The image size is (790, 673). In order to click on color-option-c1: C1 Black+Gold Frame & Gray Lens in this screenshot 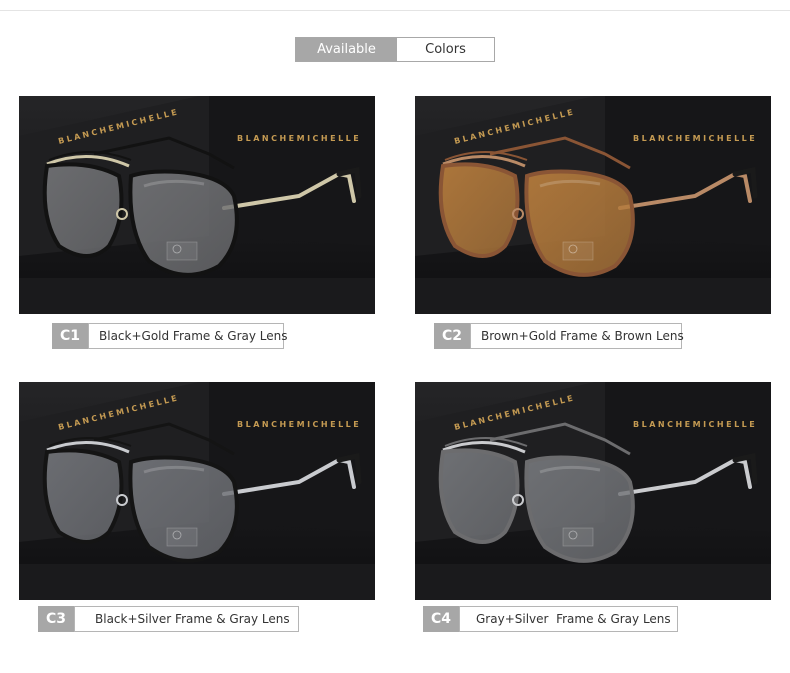, I will do `click(170, 336)`.